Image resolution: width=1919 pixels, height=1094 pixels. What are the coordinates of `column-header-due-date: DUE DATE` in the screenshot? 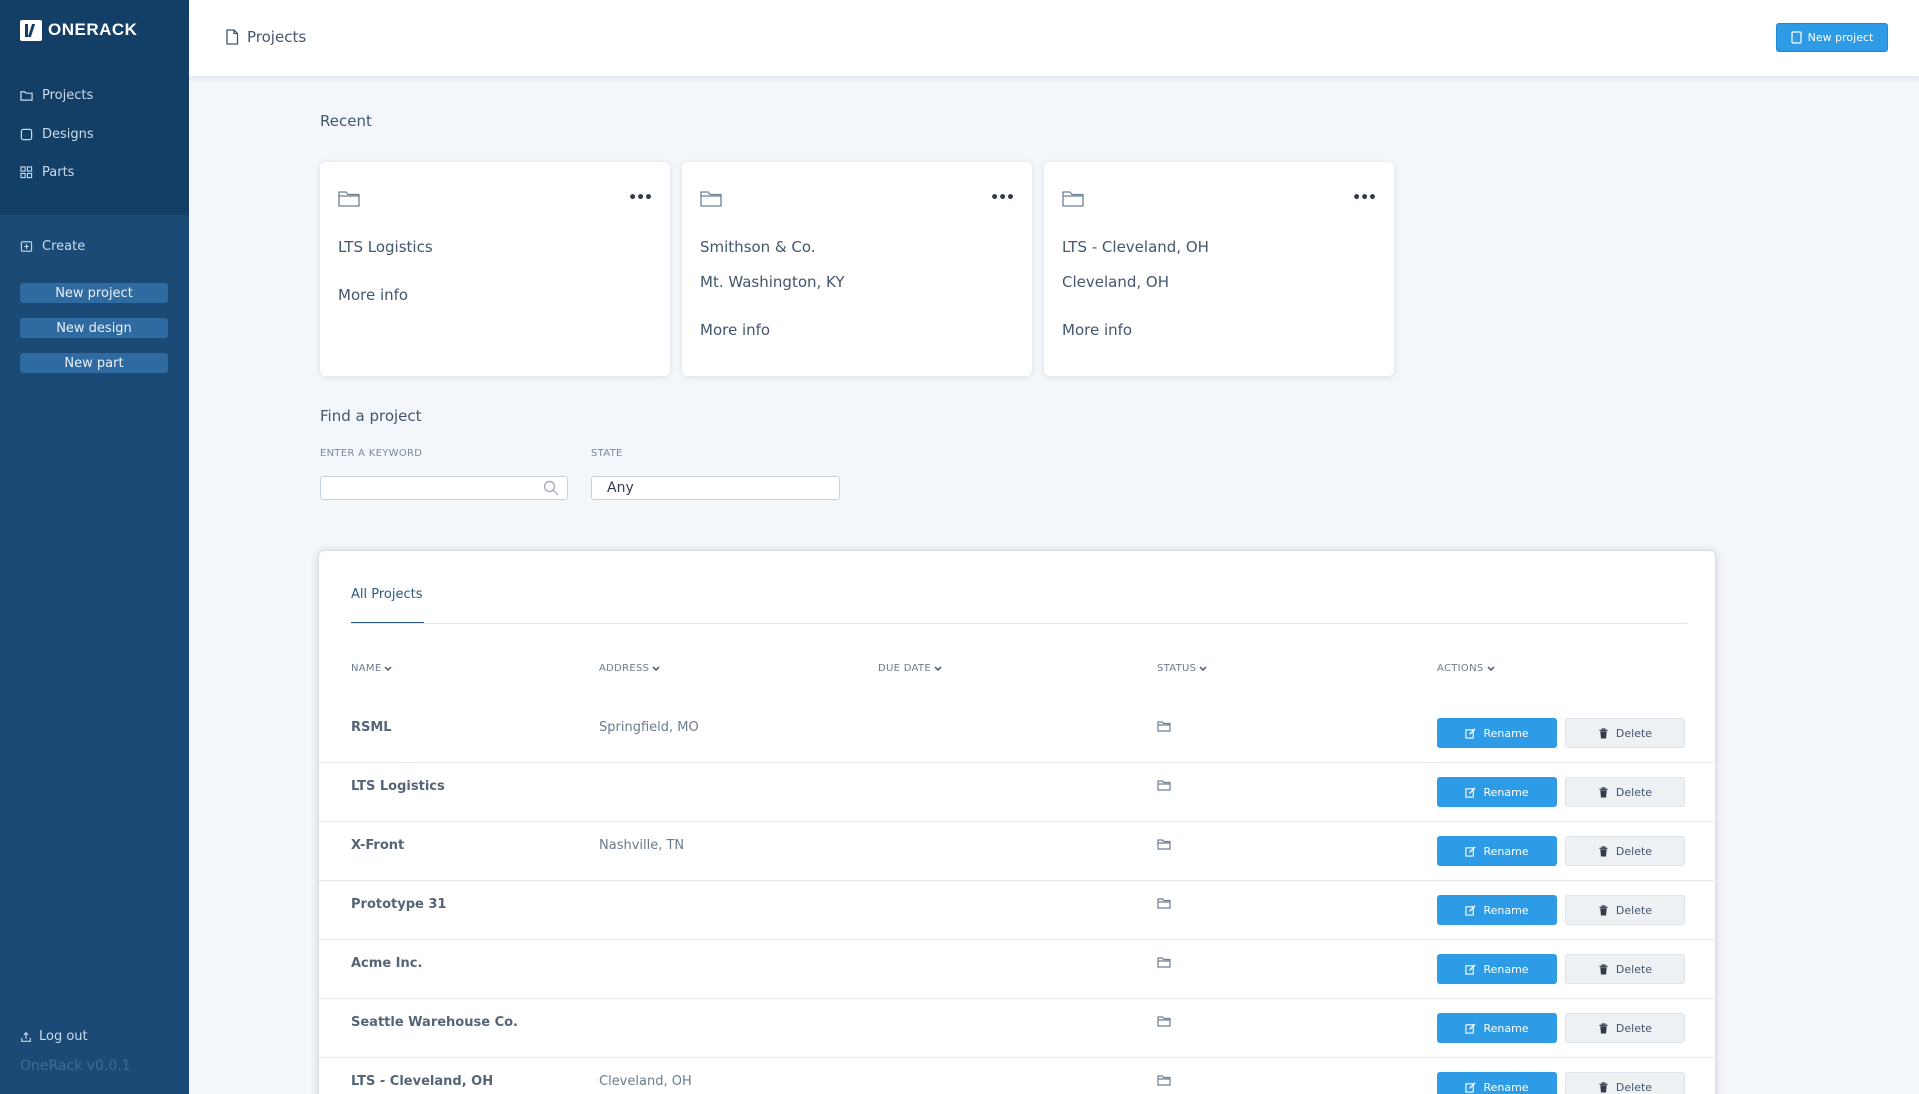 It's located at (910, 668).